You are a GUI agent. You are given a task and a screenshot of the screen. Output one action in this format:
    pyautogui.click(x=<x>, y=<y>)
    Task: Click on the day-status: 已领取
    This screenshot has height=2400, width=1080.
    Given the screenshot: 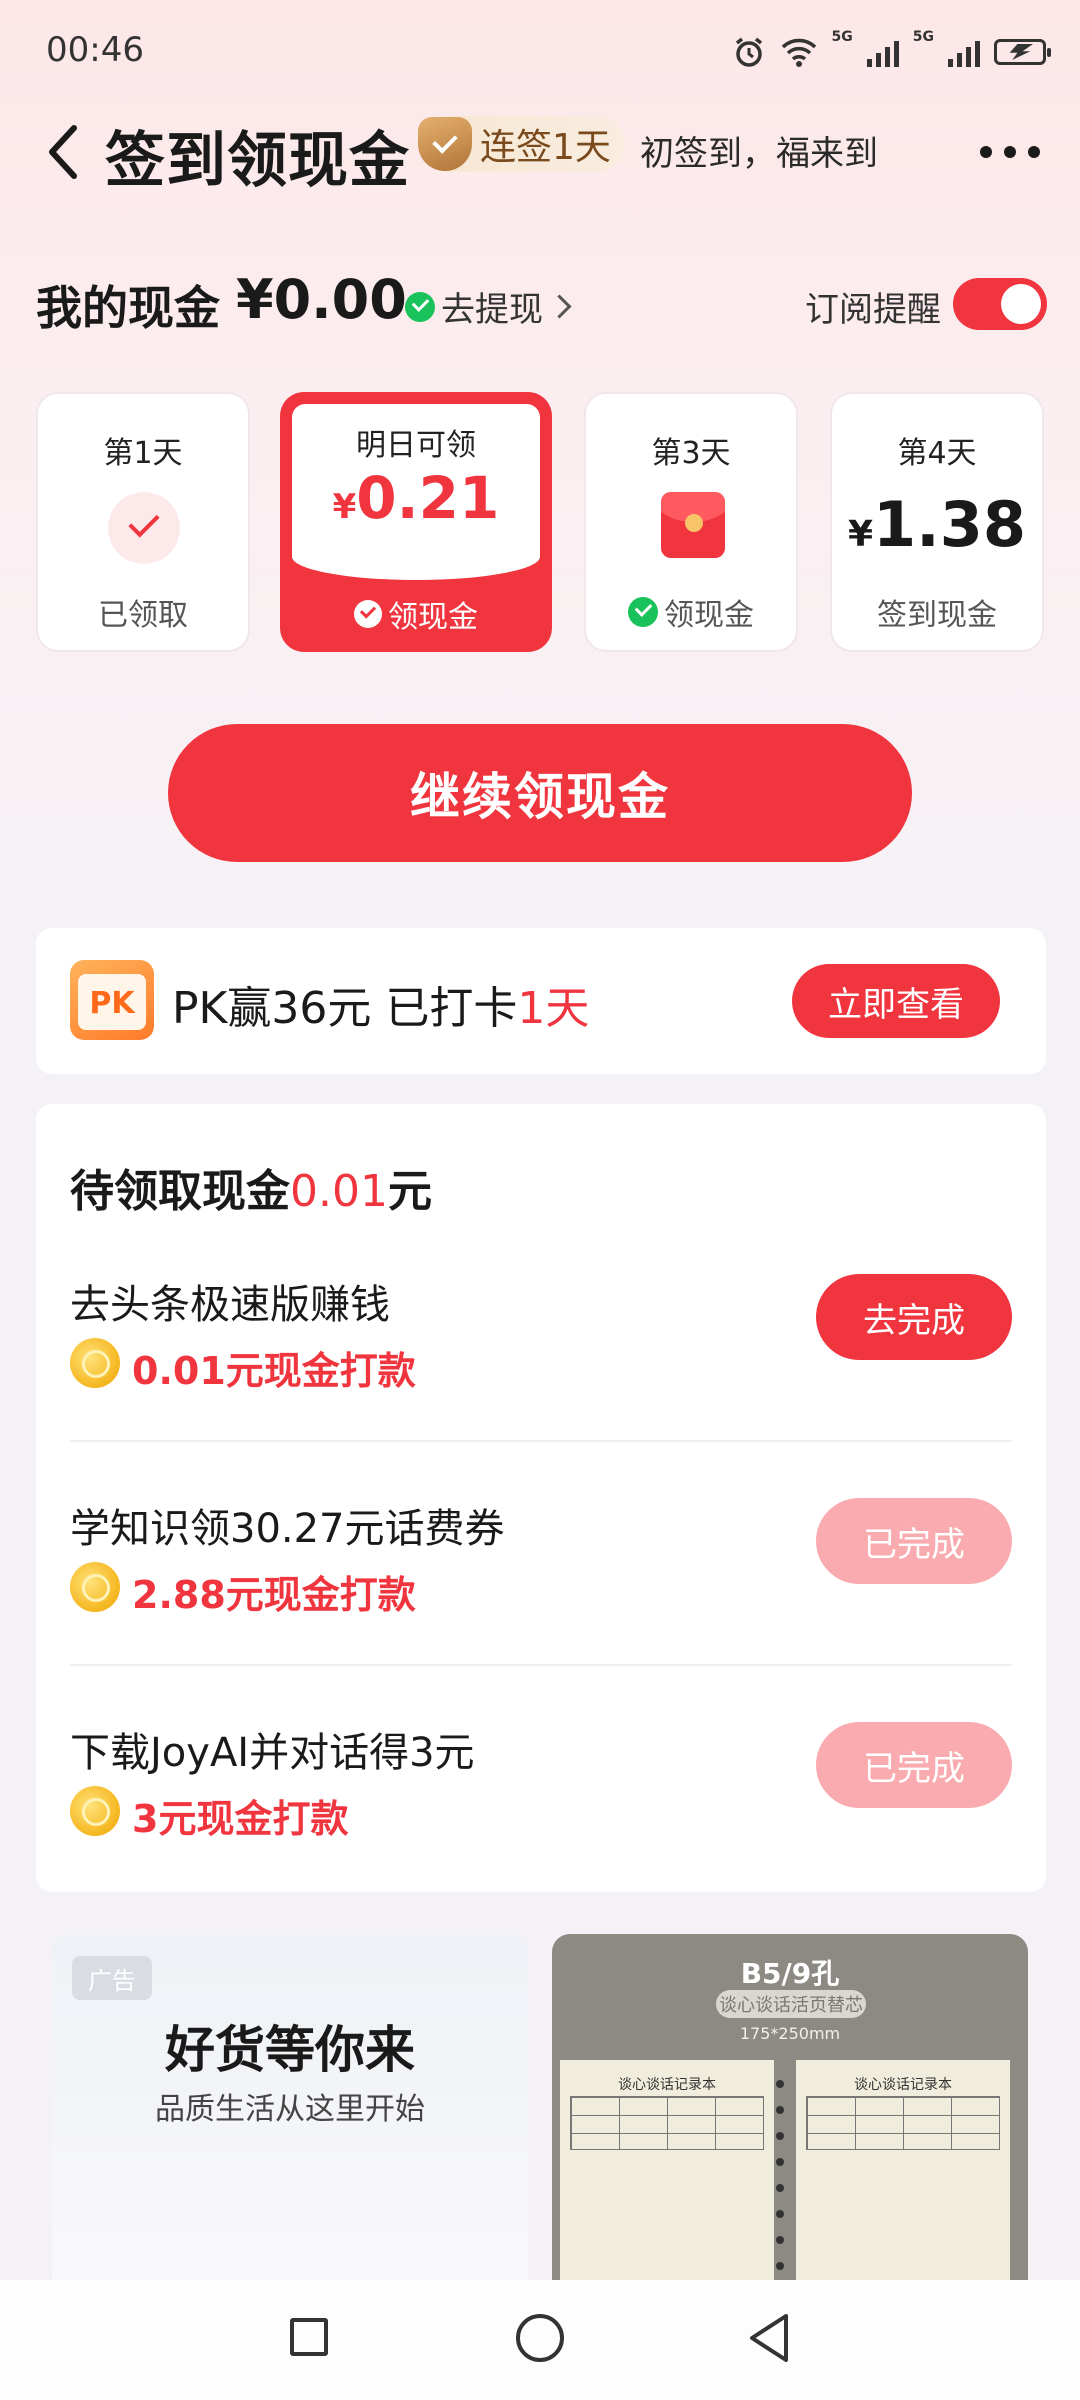 What is the action you would take?
    pyautogui.click(x=143, y=615)
    